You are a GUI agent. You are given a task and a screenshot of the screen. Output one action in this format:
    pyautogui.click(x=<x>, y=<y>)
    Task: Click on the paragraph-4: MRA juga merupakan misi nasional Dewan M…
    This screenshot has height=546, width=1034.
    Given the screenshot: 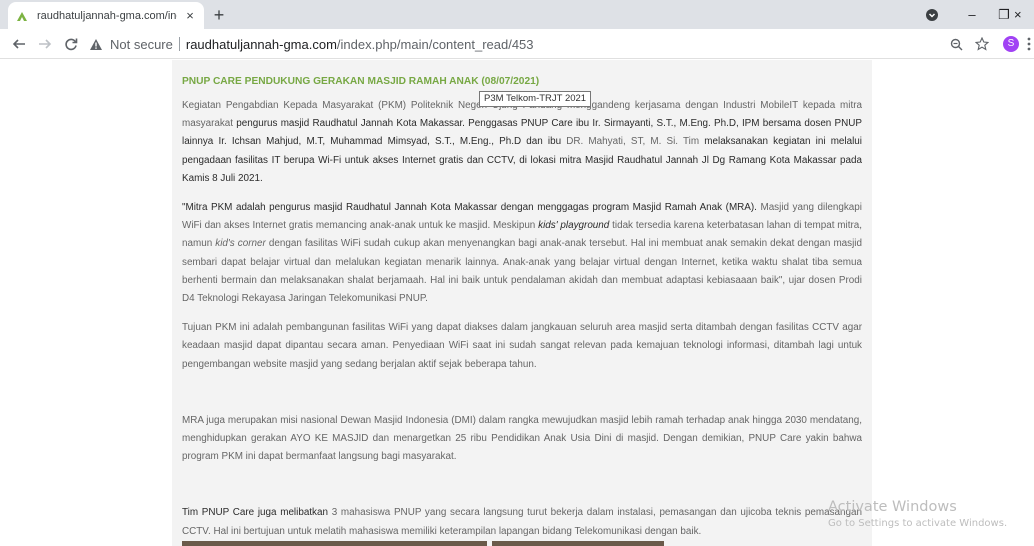 What is the action you would take?
    pyautogui.click(x=522, y=438)
    